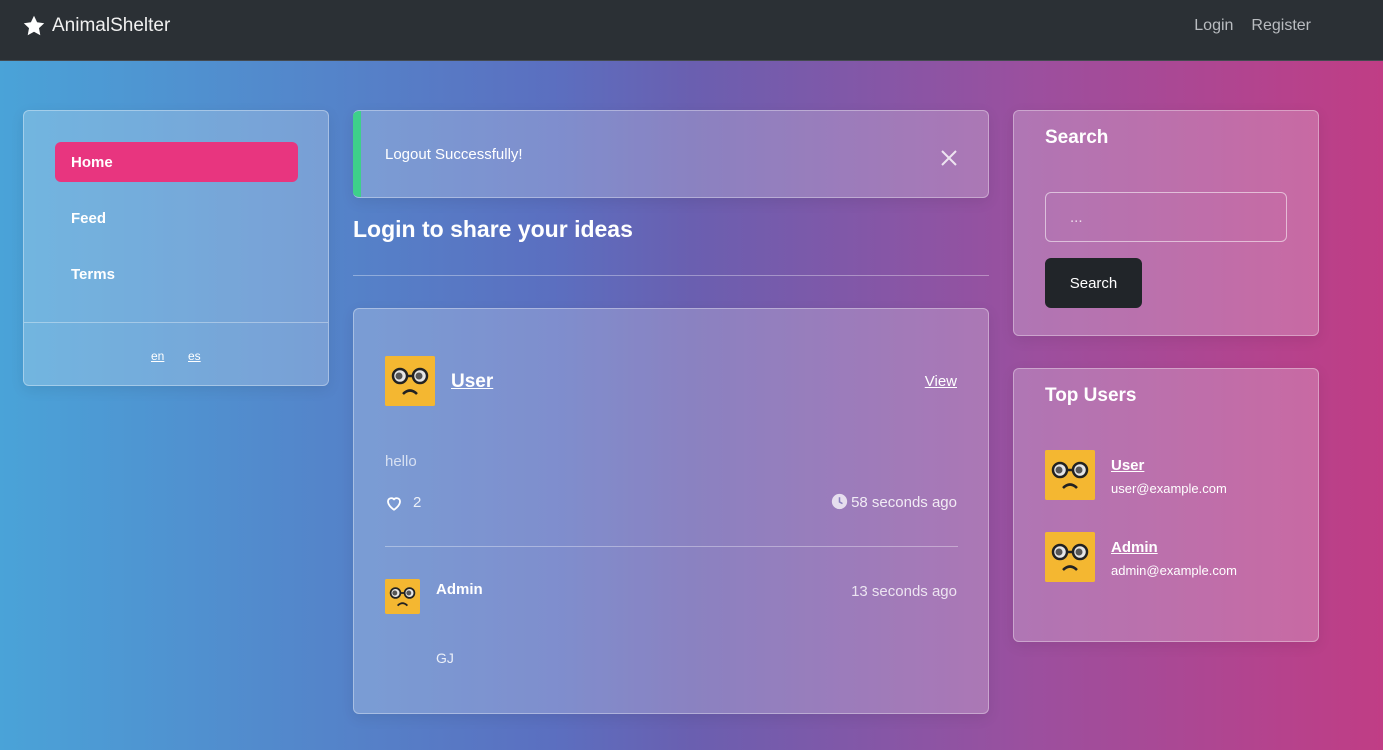 The image size is (1383, 750). What do you see at coordinates (1091, 395) in the screenshot?
I see `top-users-title: Top Users` at bounding box center [1091, 395].